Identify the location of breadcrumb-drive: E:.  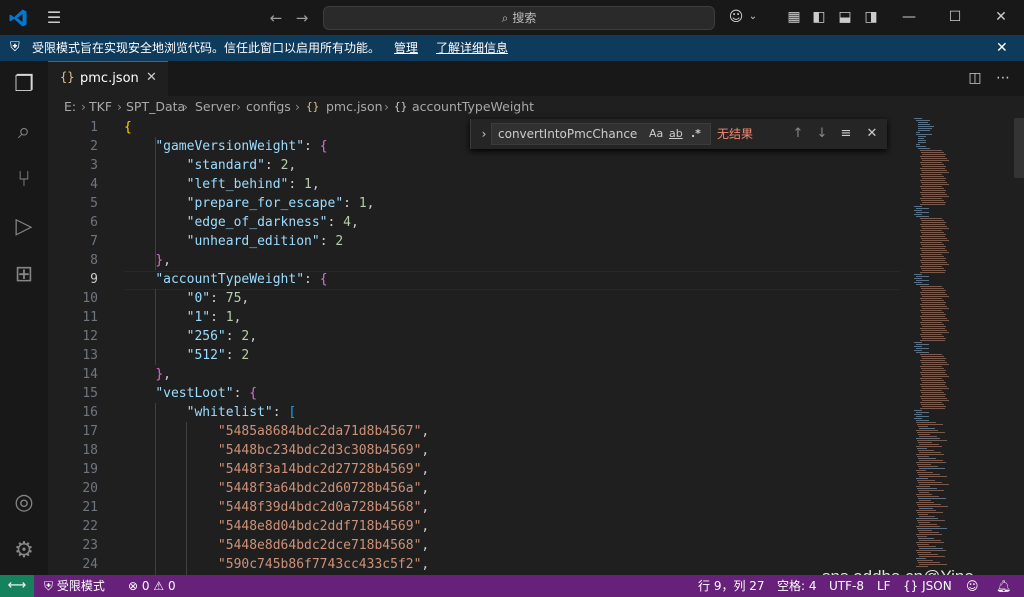
(70, 107).